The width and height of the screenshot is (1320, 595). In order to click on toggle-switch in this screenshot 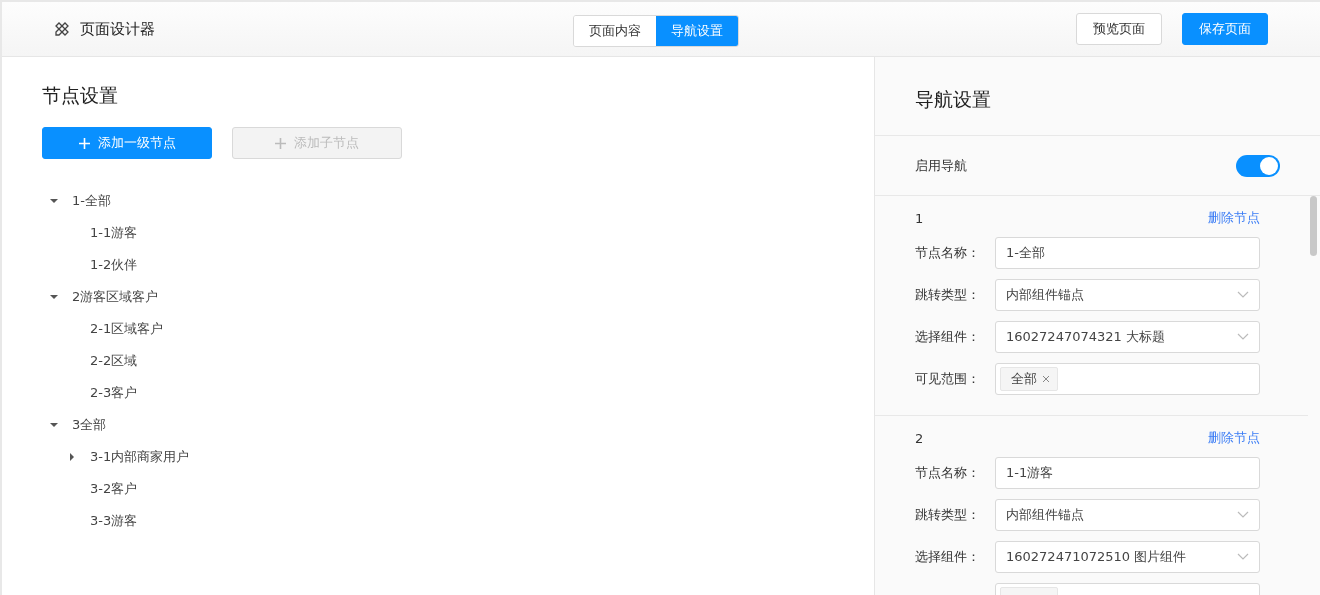, I will do `click(1258, 165)`.